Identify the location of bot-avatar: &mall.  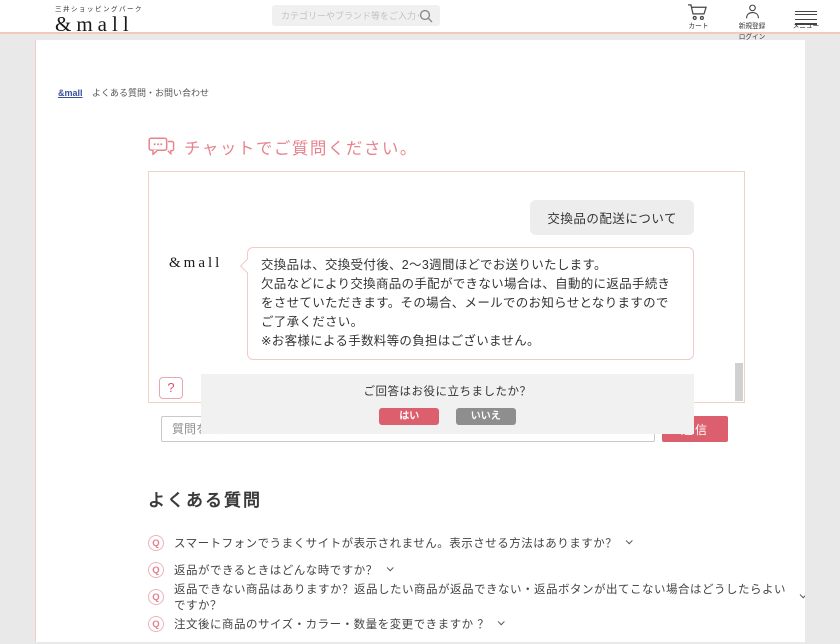
(196, 263).